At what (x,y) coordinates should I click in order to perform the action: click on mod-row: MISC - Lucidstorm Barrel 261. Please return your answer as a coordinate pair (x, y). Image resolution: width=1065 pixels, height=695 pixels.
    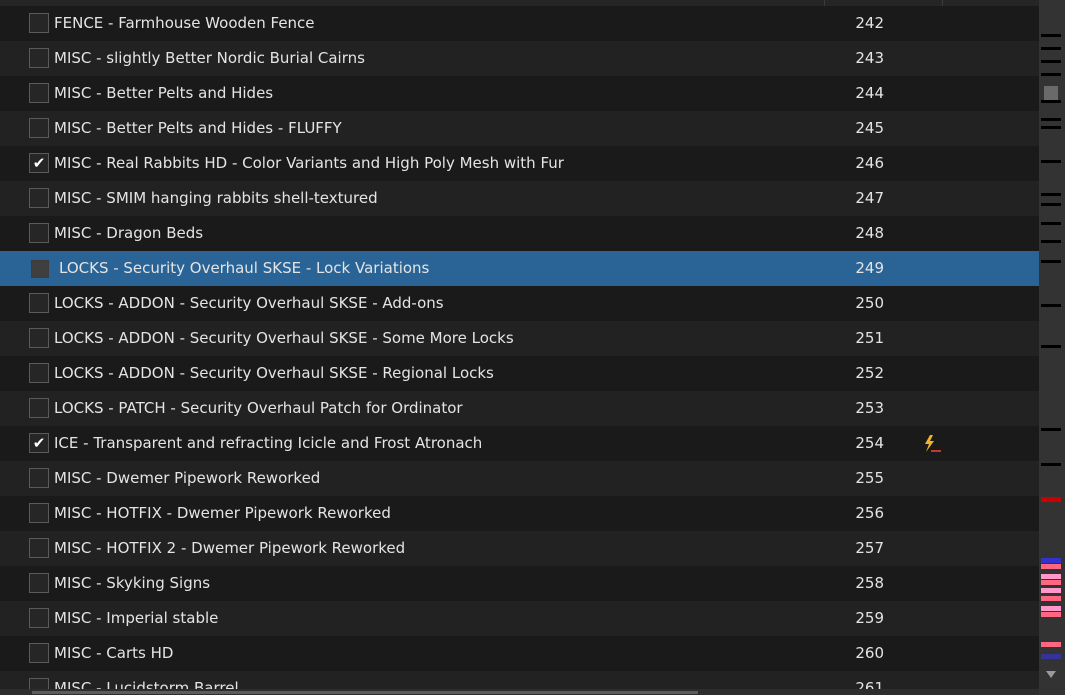
    Looking at the image, I should click on (519, 680).